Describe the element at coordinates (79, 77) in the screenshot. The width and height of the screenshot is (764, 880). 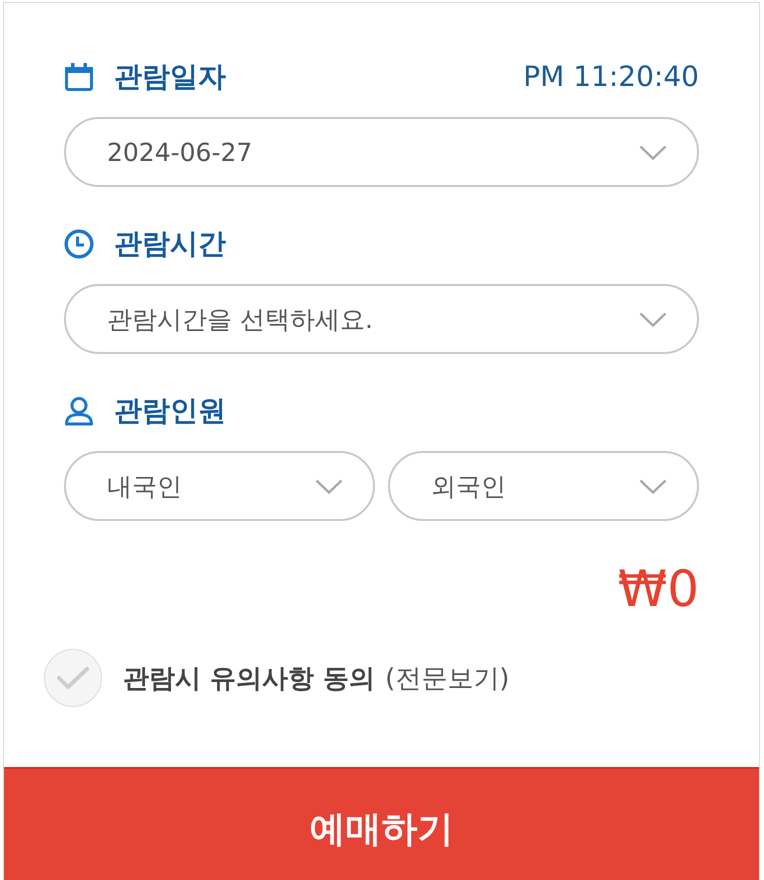
I see `calendar-icon` at that location.